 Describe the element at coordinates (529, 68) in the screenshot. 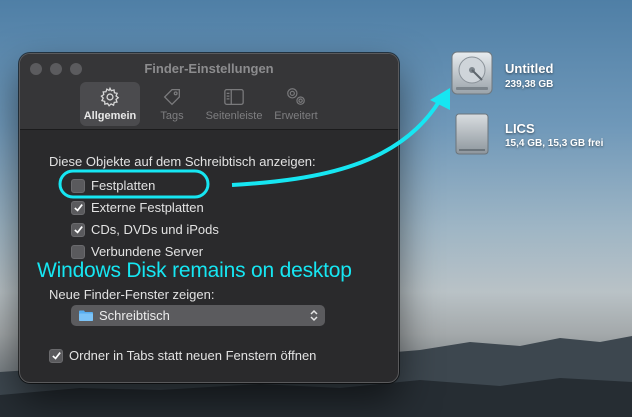

I see `desktop-item-name: Untitled` at that location.